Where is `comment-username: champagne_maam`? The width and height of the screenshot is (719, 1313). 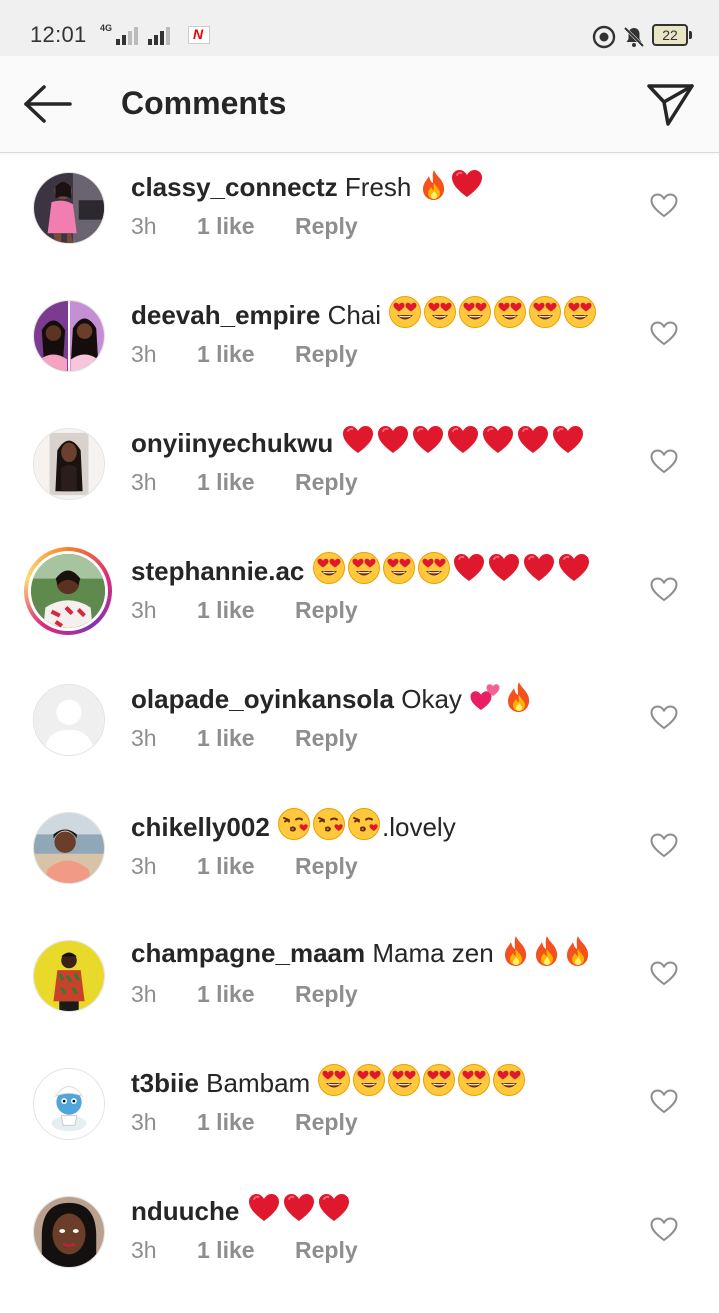
comment-username: champagne_maam is located at coordinates (248, 953).